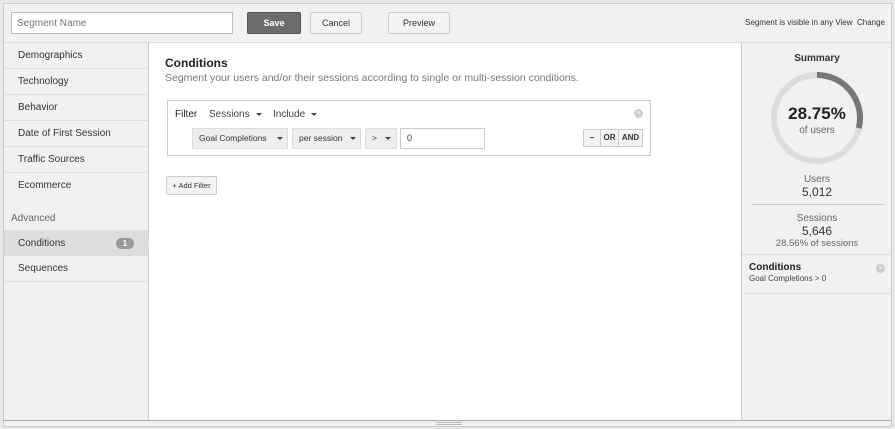  Describe the element at coordinates (592, 138) in the screenshot. I see `remove-condition-button: –` at that location.